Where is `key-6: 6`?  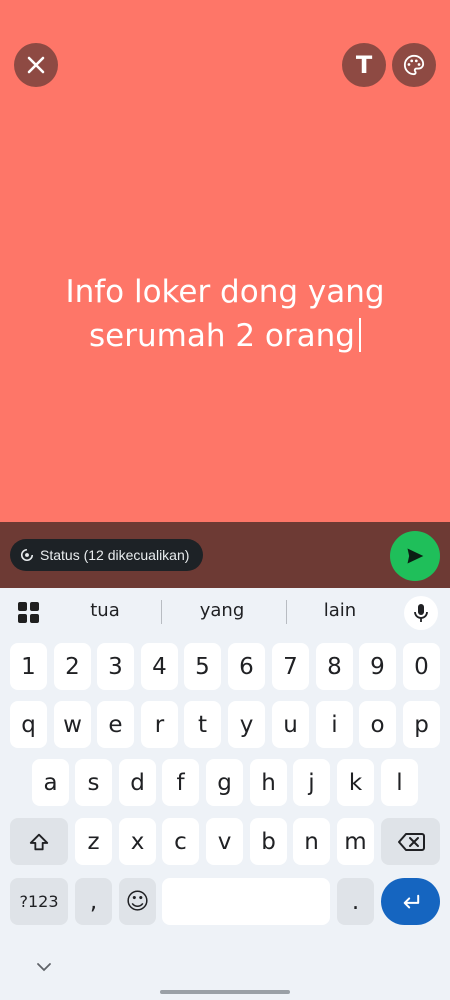
key-6: 6 is located at coordinates (246, 666).